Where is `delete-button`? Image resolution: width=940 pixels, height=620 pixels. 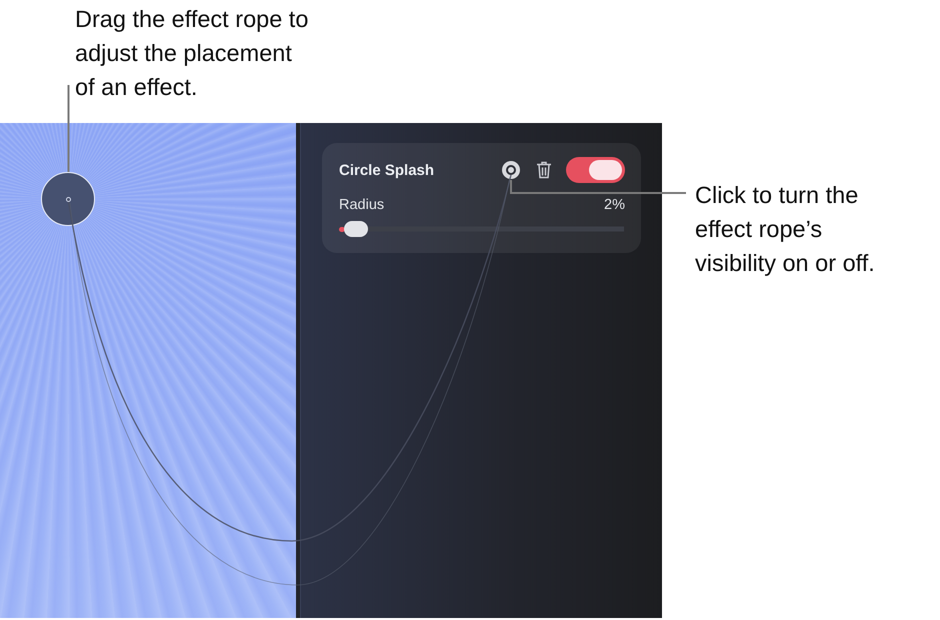 delete-button is located at coordinates (544, 170).